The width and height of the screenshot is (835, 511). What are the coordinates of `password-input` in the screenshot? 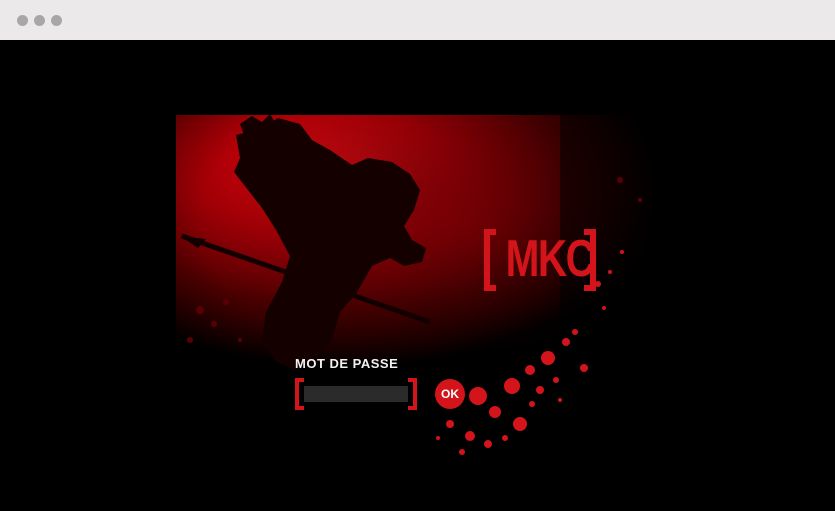 It's located at (356, 394).